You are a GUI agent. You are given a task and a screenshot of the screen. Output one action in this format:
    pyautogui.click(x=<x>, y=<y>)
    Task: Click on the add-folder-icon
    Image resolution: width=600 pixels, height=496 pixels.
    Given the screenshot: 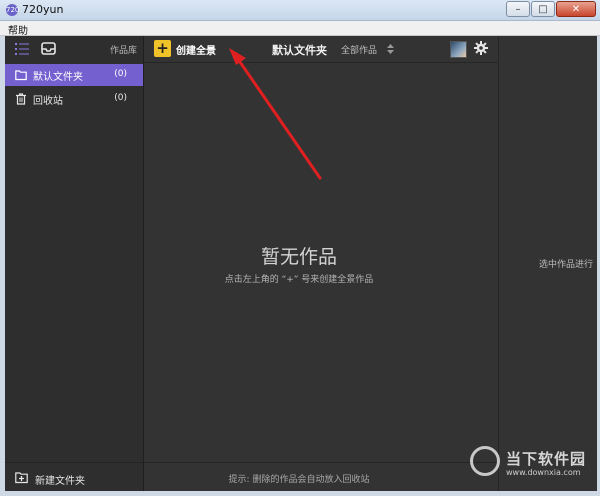 What is the action you would take?
    pyautogui.click(x=21, y=478)
    